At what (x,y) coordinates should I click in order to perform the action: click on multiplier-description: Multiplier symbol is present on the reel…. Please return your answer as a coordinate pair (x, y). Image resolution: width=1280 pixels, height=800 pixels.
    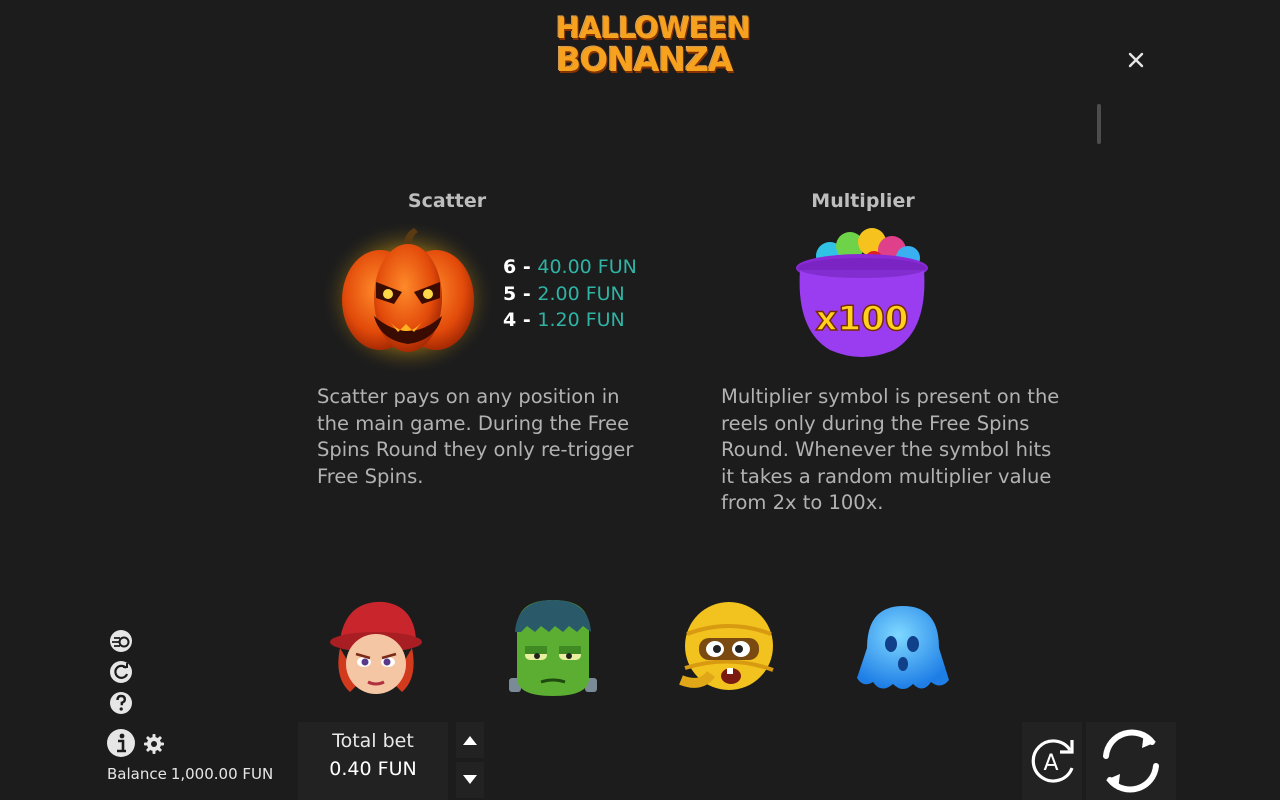
    Looking at the image, I should click on (890, 449).